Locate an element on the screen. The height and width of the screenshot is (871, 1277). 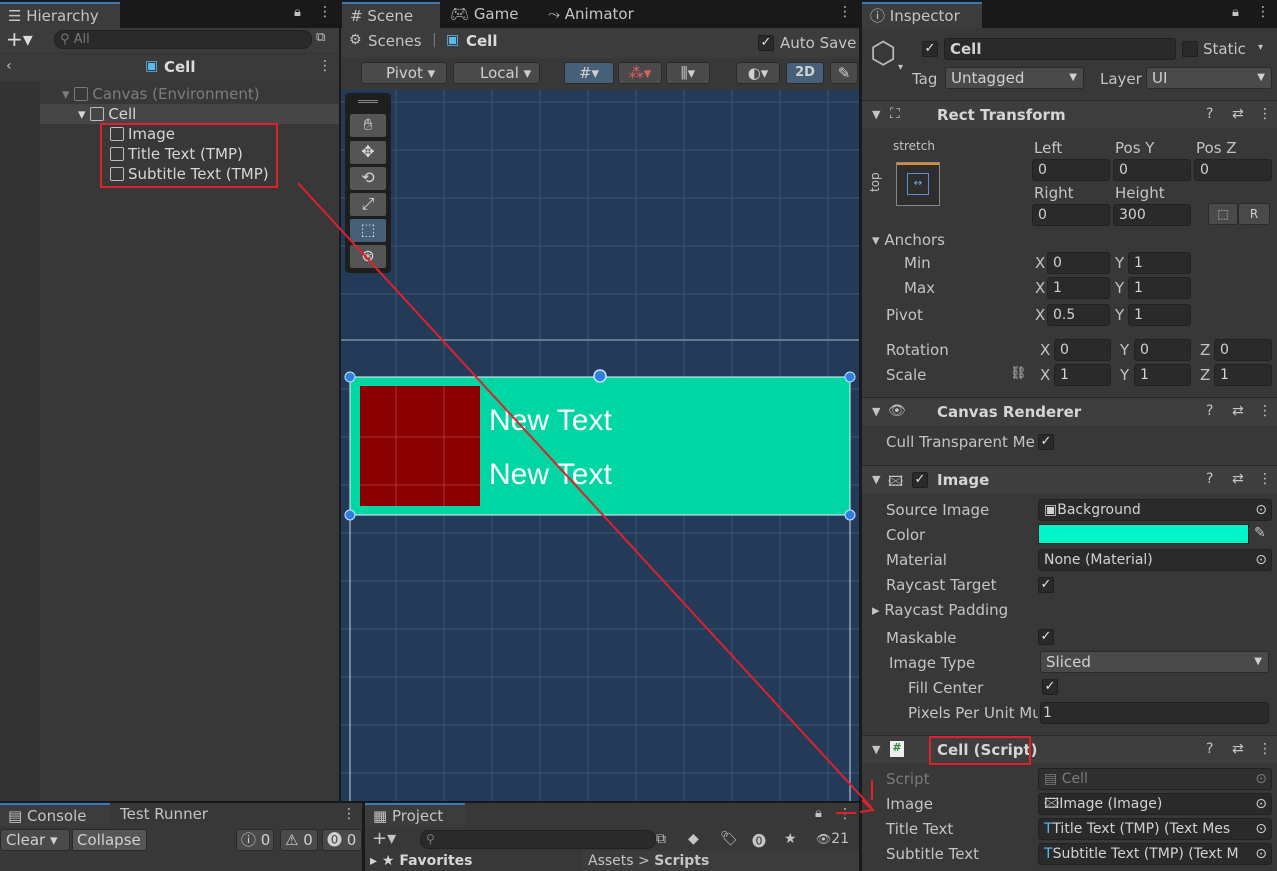
lock-icon: 🔒︎ is located at coordinates (297, 12).